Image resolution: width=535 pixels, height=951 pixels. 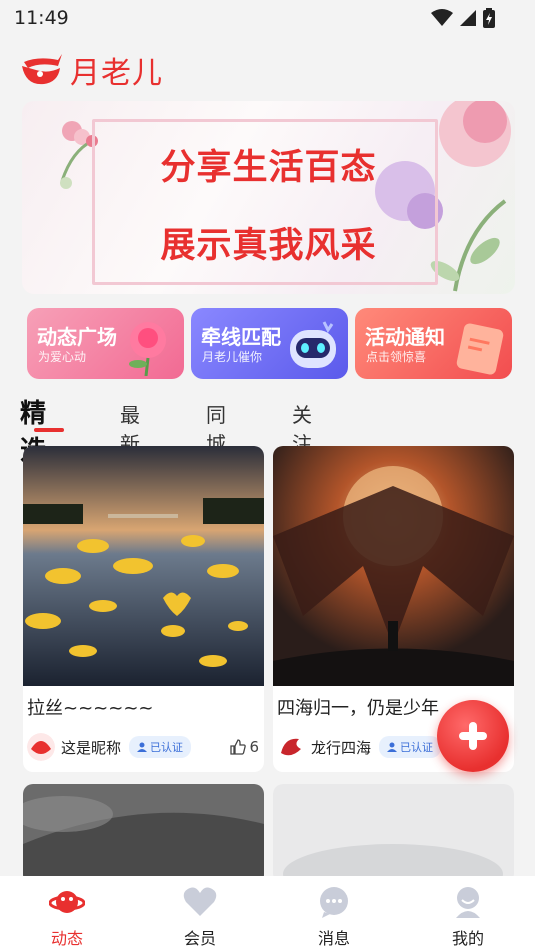 I want to click on like-button: 6, so click(x=244, y=747).